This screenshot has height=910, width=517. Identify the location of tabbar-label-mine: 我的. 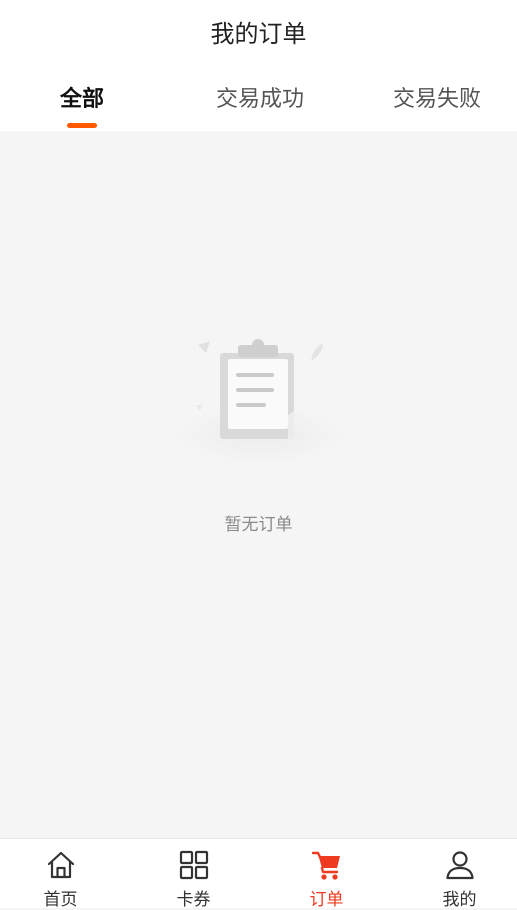
(459, 900).